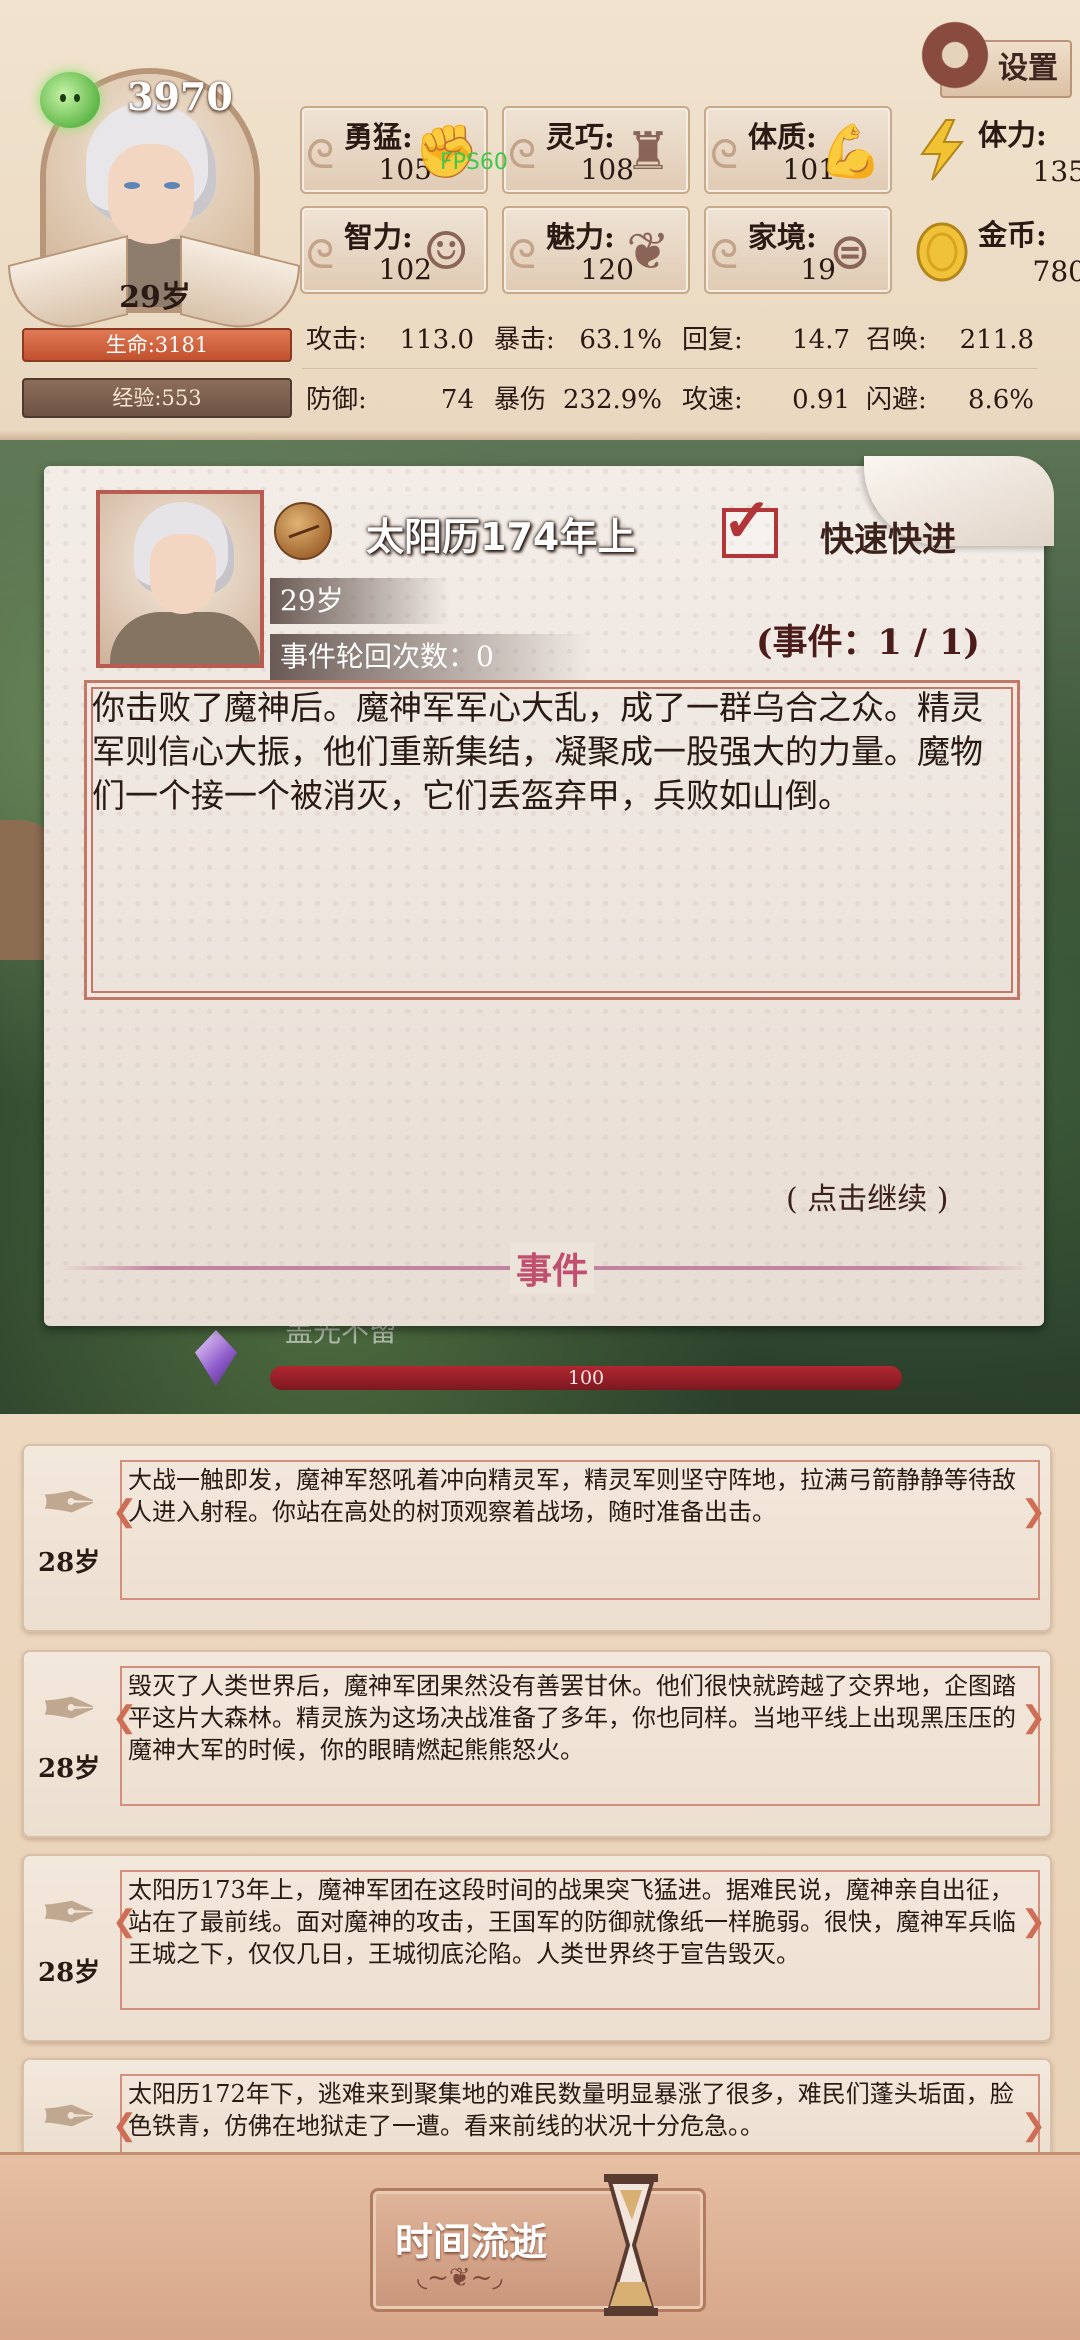  What do you see at coordinates (631, 2245) in the screenshot?
I see `hourglass-icon` at bounding box center [631, 2245].